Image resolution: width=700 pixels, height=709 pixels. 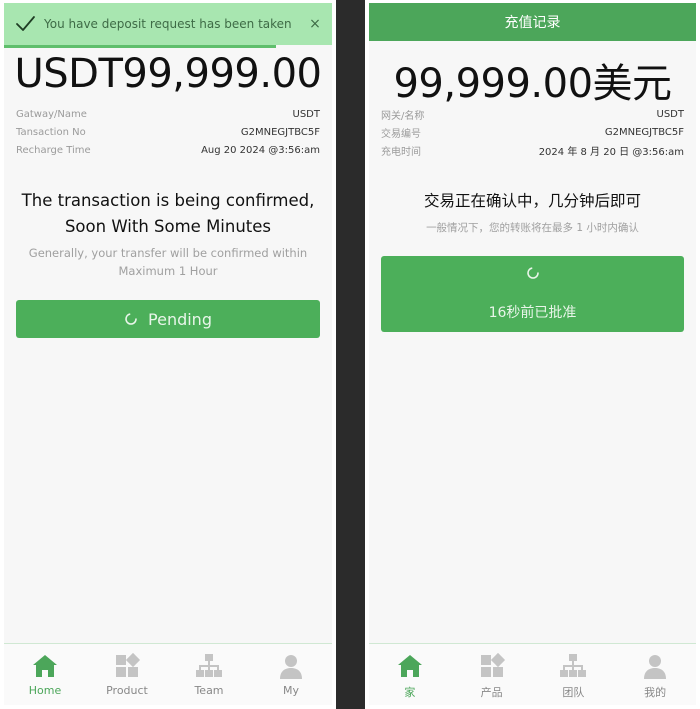 I want to click on tab-product: Product, so click(x=127, y=674).